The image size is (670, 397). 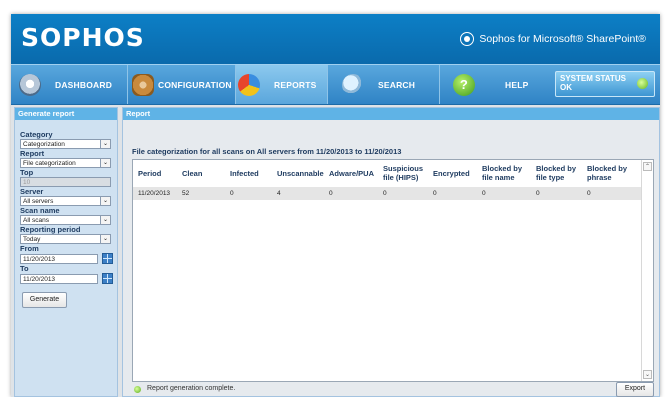 What do you see at coordinates (29, 248) in the screenshot?
I see `from-label: From` at bounding box center [29, 248].